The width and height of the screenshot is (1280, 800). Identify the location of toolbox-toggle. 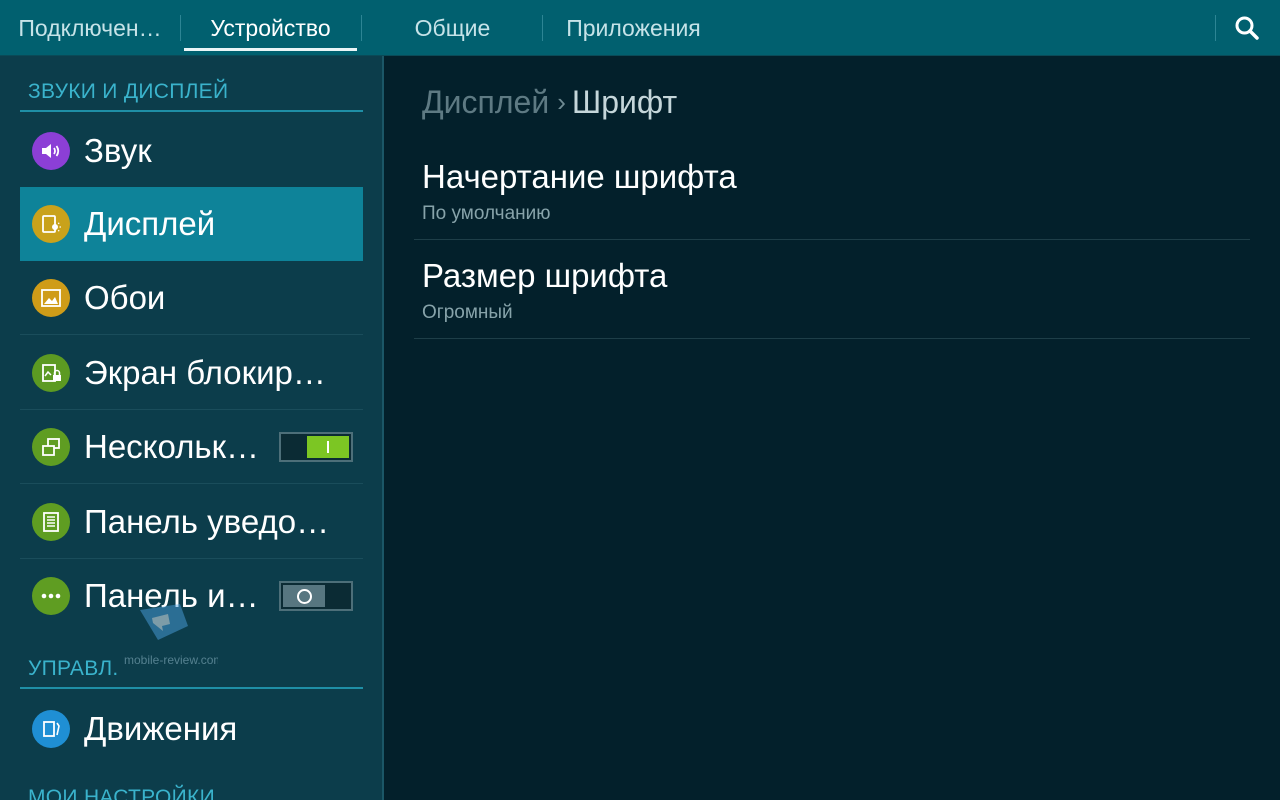
(316, 596).